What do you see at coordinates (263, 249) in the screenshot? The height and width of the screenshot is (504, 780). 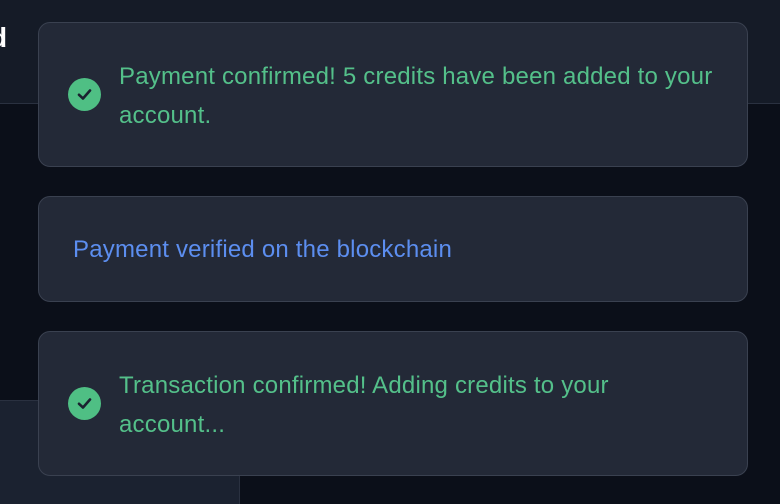 I see `toast-message: Payment verified on the blockchain` at bounding box center [263, 249].